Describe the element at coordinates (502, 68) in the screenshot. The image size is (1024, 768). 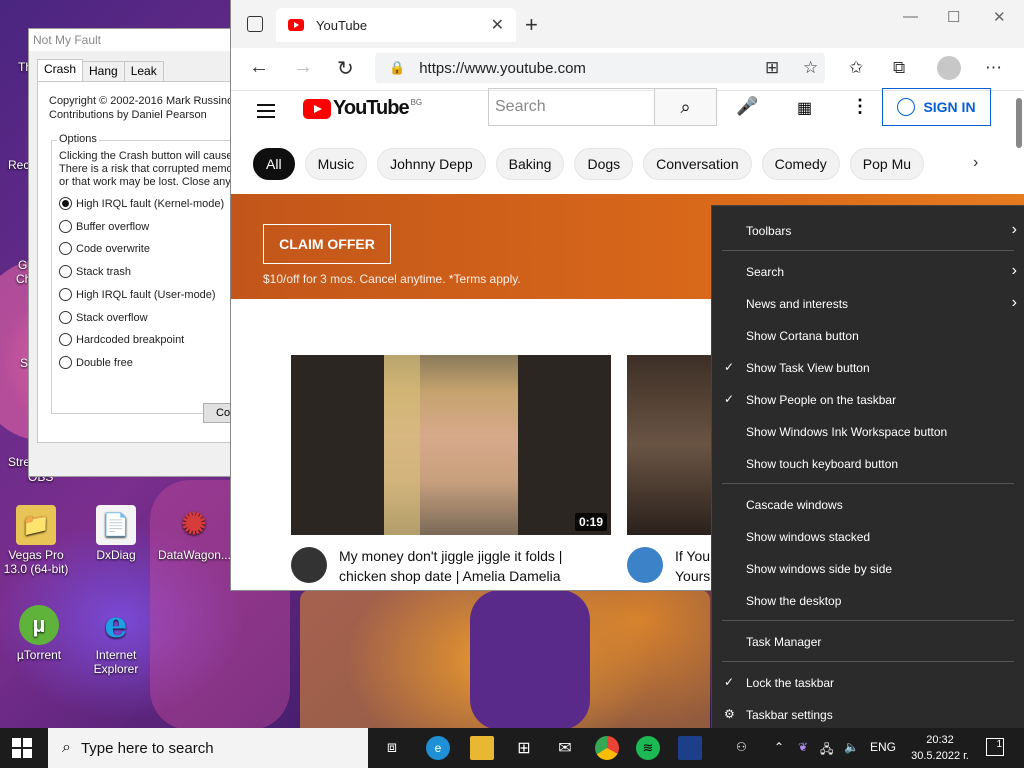
I see `url-text: https://www.youtube.com` at that location.